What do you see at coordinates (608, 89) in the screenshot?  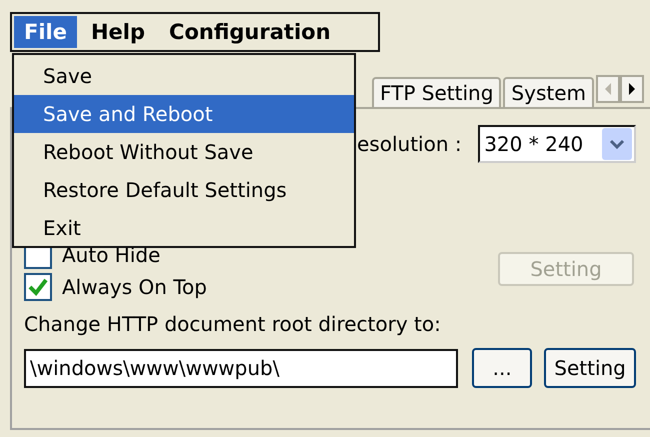 I see `left-arrow-icon` at bounding box center [608, 89].